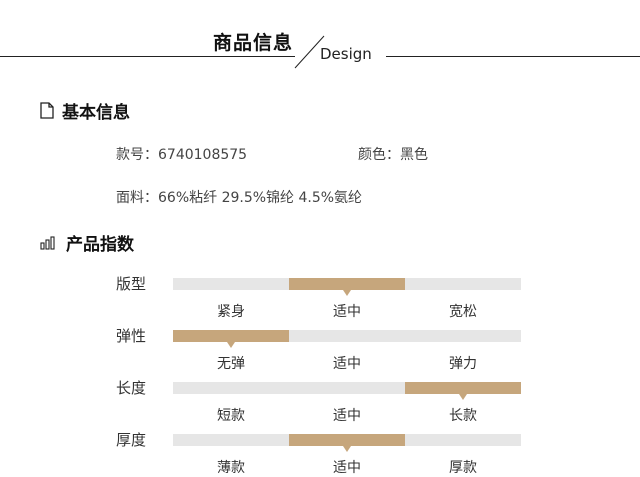 The height and width of the screenshot is (477, 640). What do you see at coordinates (463, 416) in the screenshot?
I see `index-option-label: 长款` at bounding box center [463, 416].